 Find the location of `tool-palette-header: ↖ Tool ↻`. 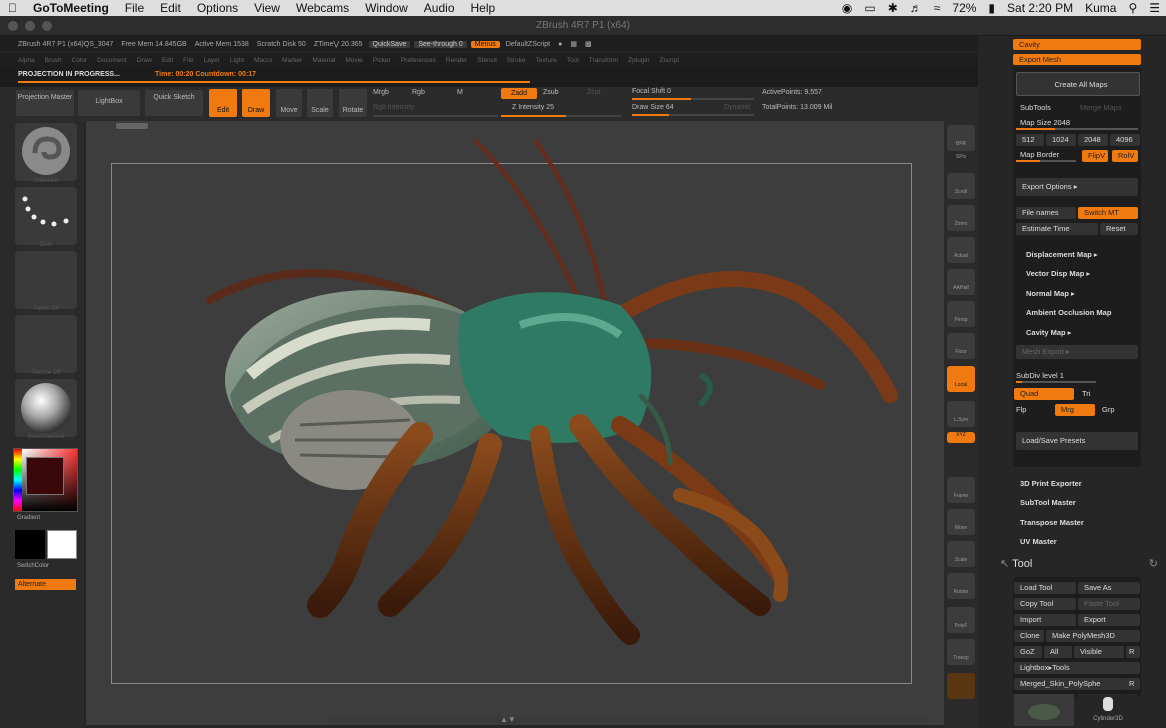

tool-palette-header: ↖ Tool ↻ is located at coordinates (1079, 564).